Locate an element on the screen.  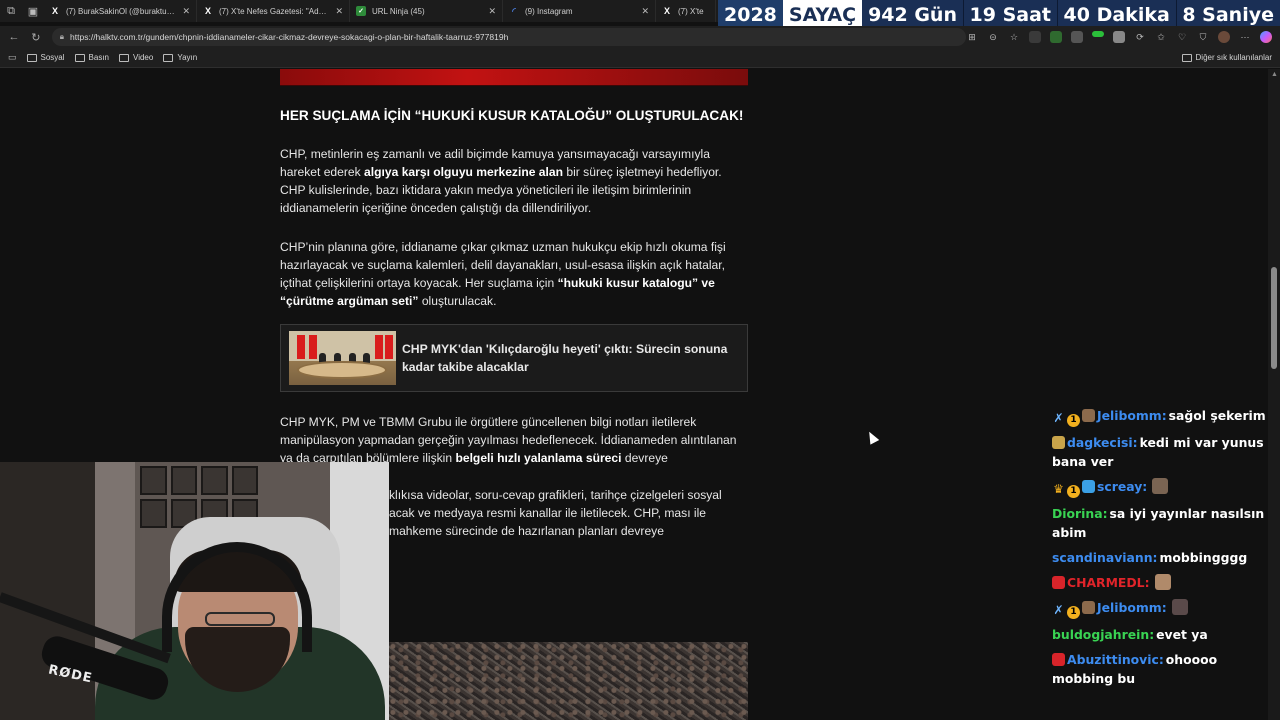
tab-instagram: ◜ (9) Instagram ✕ is located at coordinates (579, 11).